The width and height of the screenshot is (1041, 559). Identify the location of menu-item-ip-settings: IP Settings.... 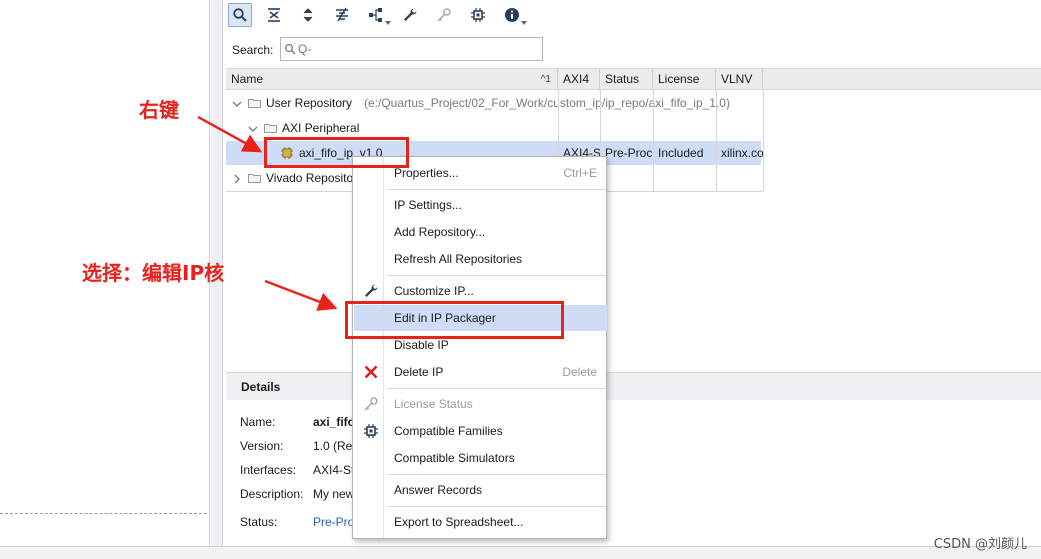
(480, 205).